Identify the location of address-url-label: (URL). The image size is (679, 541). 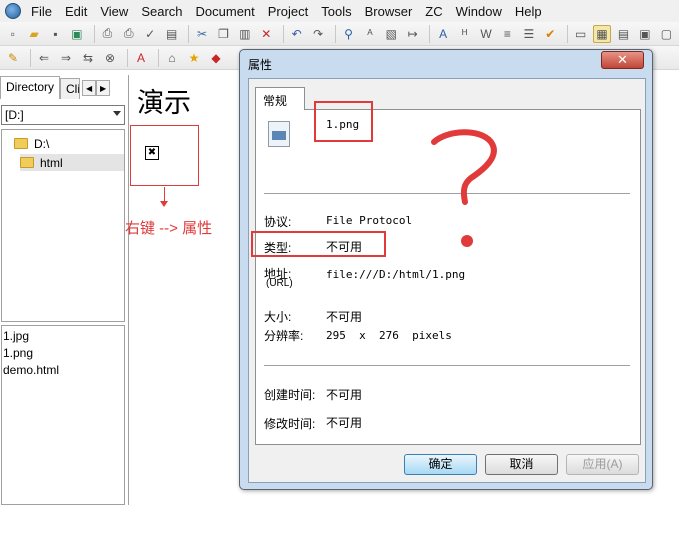
(279, 283).